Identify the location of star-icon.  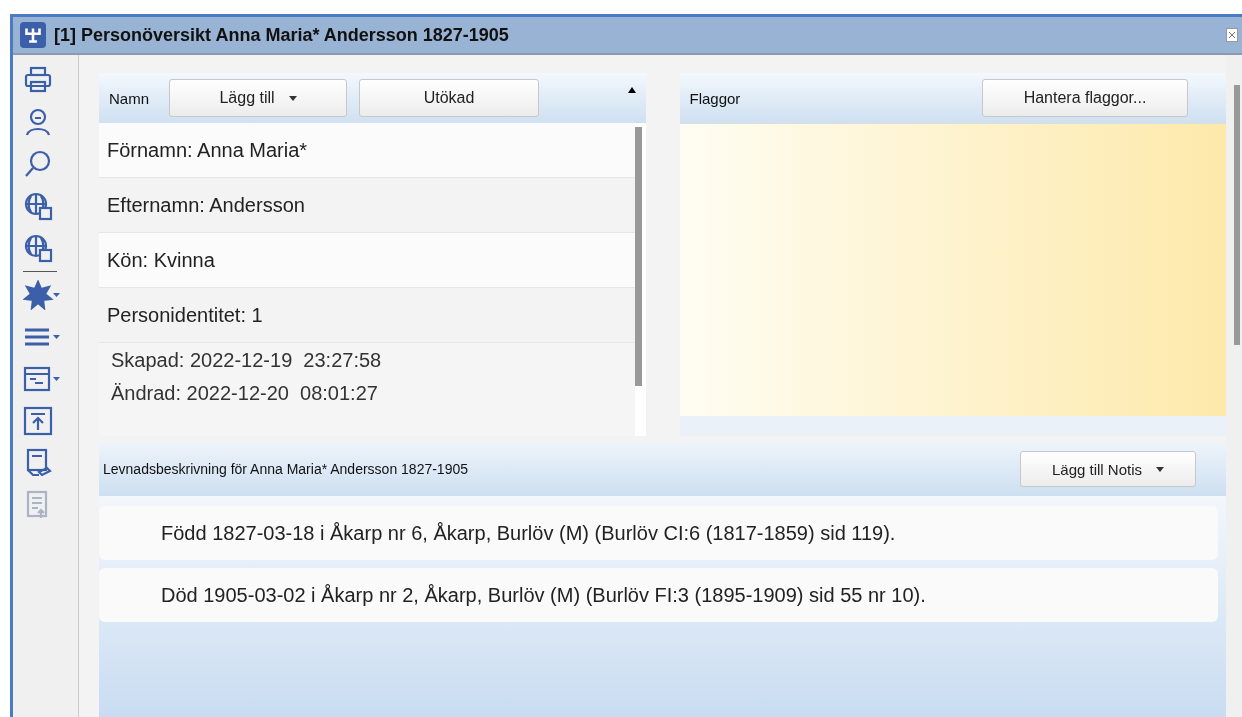
(42, 295).